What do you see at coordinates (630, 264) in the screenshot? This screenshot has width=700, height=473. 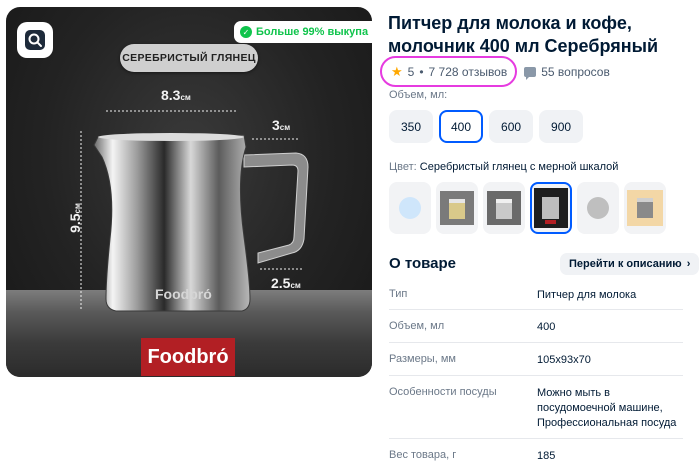 I see `go-to-description-button: Перейти к описанию ›` at bounding box center [630, 264].